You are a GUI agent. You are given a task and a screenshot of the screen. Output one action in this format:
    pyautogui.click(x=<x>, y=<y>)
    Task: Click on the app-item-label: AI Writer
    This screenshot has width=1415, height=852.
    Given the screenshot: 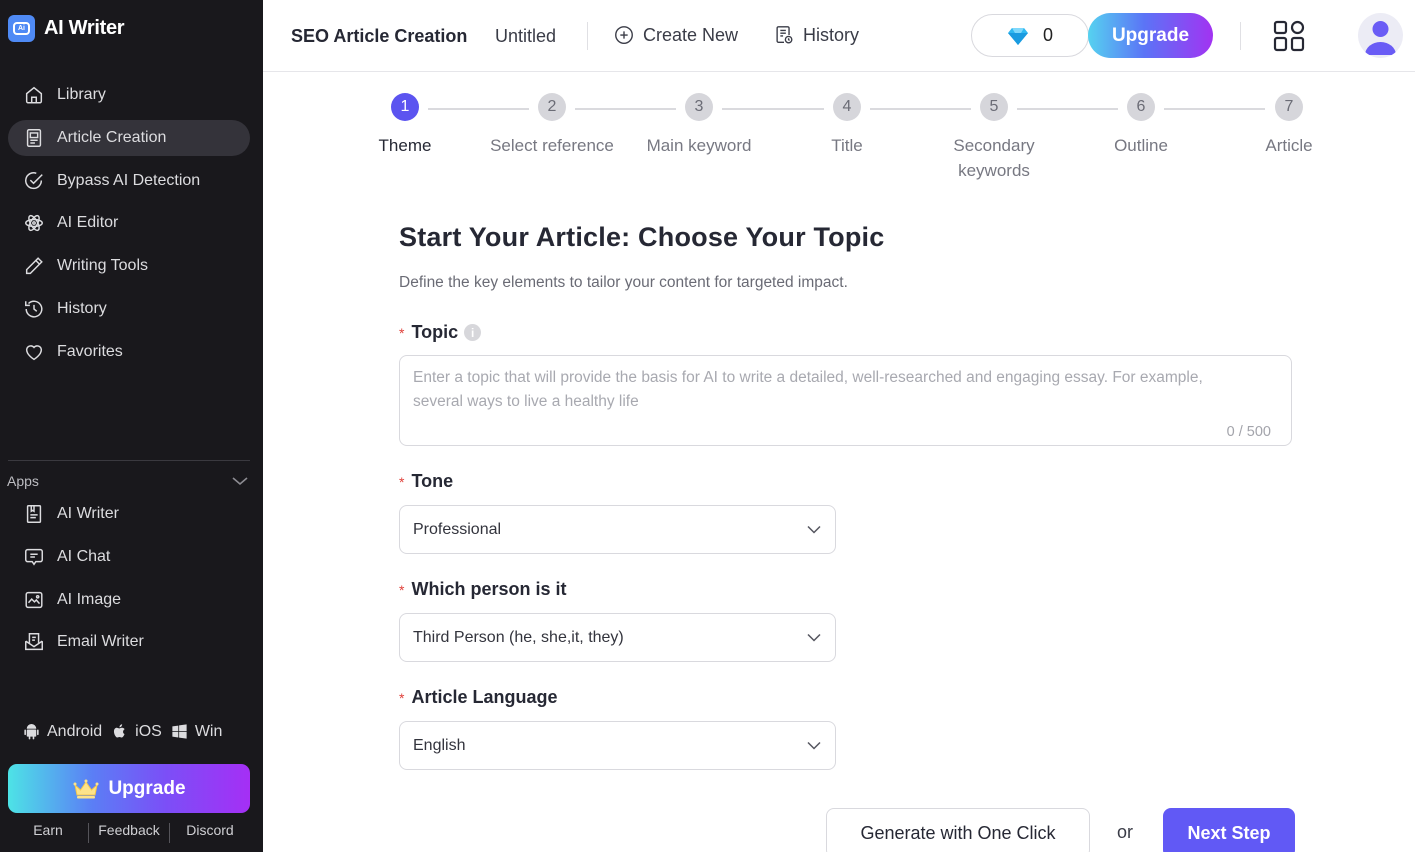 What is the action you would take?
    pyautogui.click(x=88, y=513)
    